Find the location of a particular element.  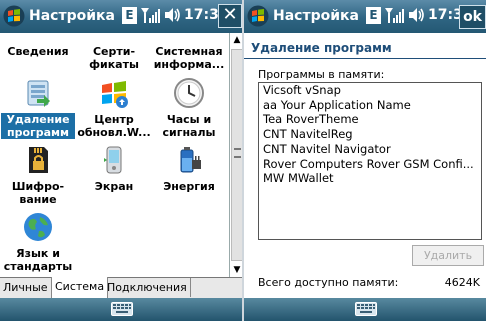

tab-connections: Подключения is located at coordinates (147, 287).